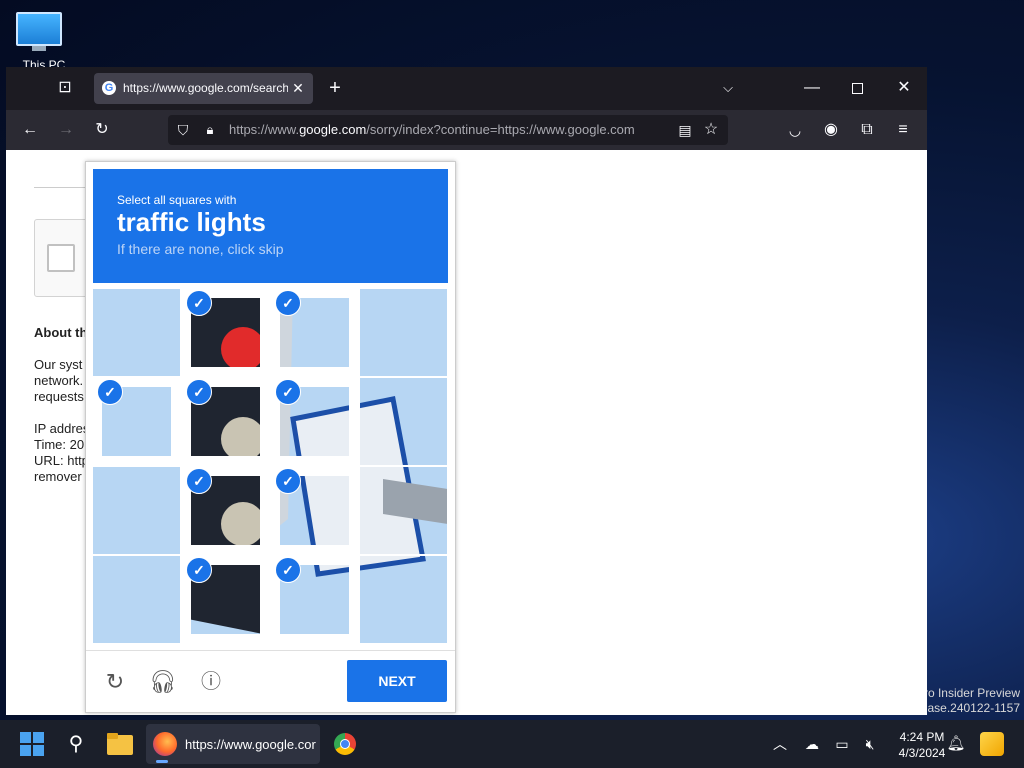 This screenshot has width=1024, height=768. What do you see at coordinates (163, 682) in the screenshot?
I see `audio-challenge-icon: 🎧︎` at bounding box center [163, 682].